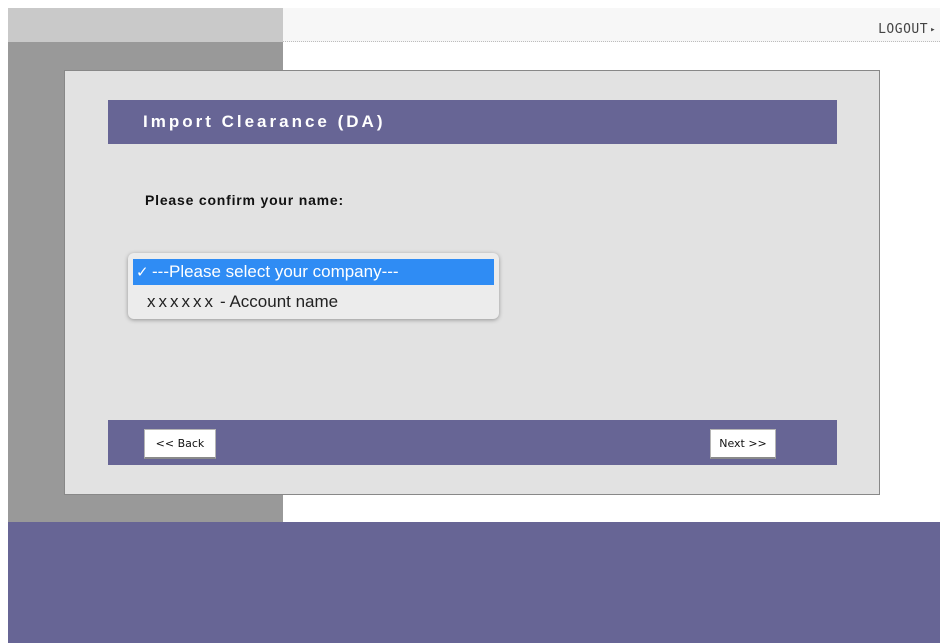 The image size is (940, 643). I want to click on company-option-label: - Account name, so click(279, 301).